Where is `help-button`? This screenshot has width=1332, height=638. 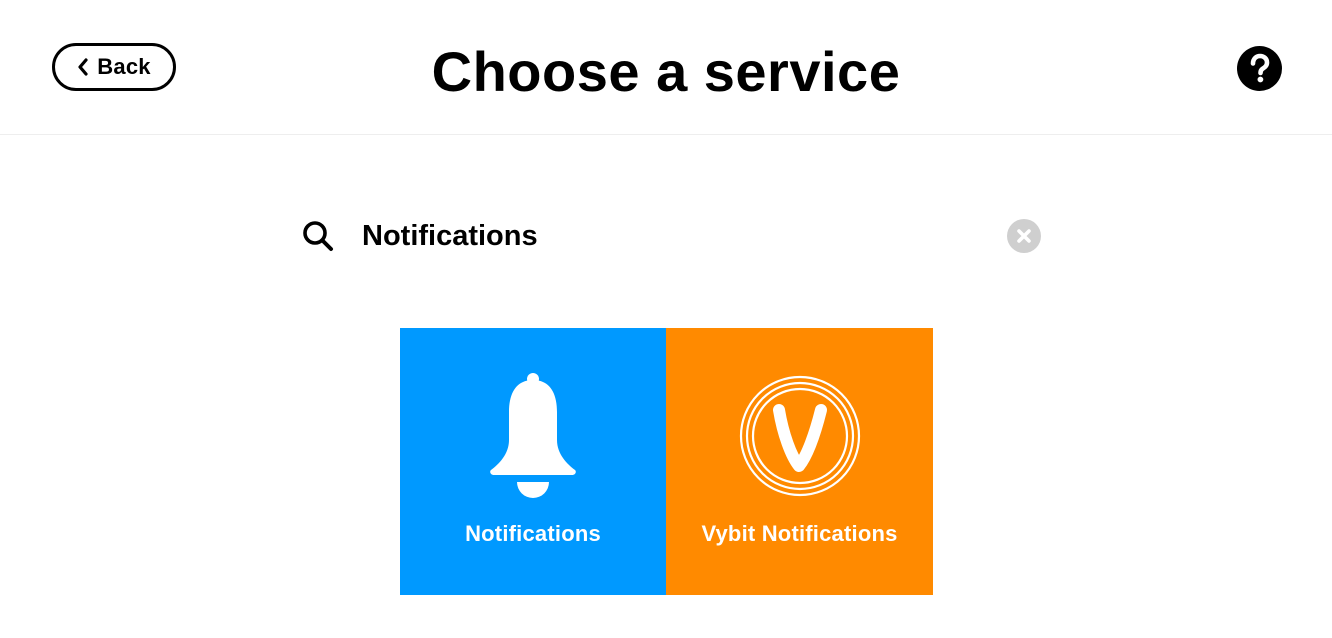
help-button is located at coordinates (1259, 68).